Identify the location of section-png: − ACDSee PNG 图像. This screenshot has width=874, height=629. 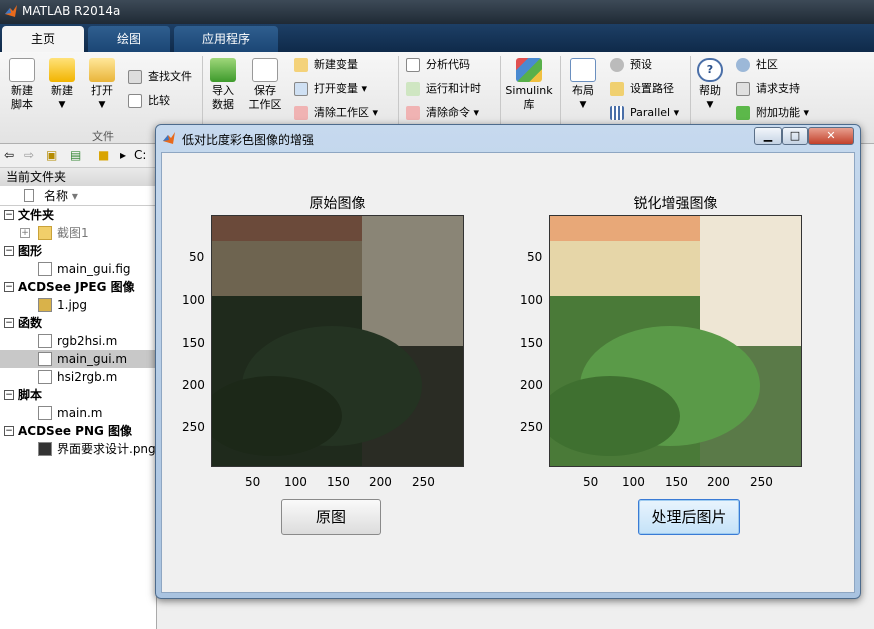
(78, 431).